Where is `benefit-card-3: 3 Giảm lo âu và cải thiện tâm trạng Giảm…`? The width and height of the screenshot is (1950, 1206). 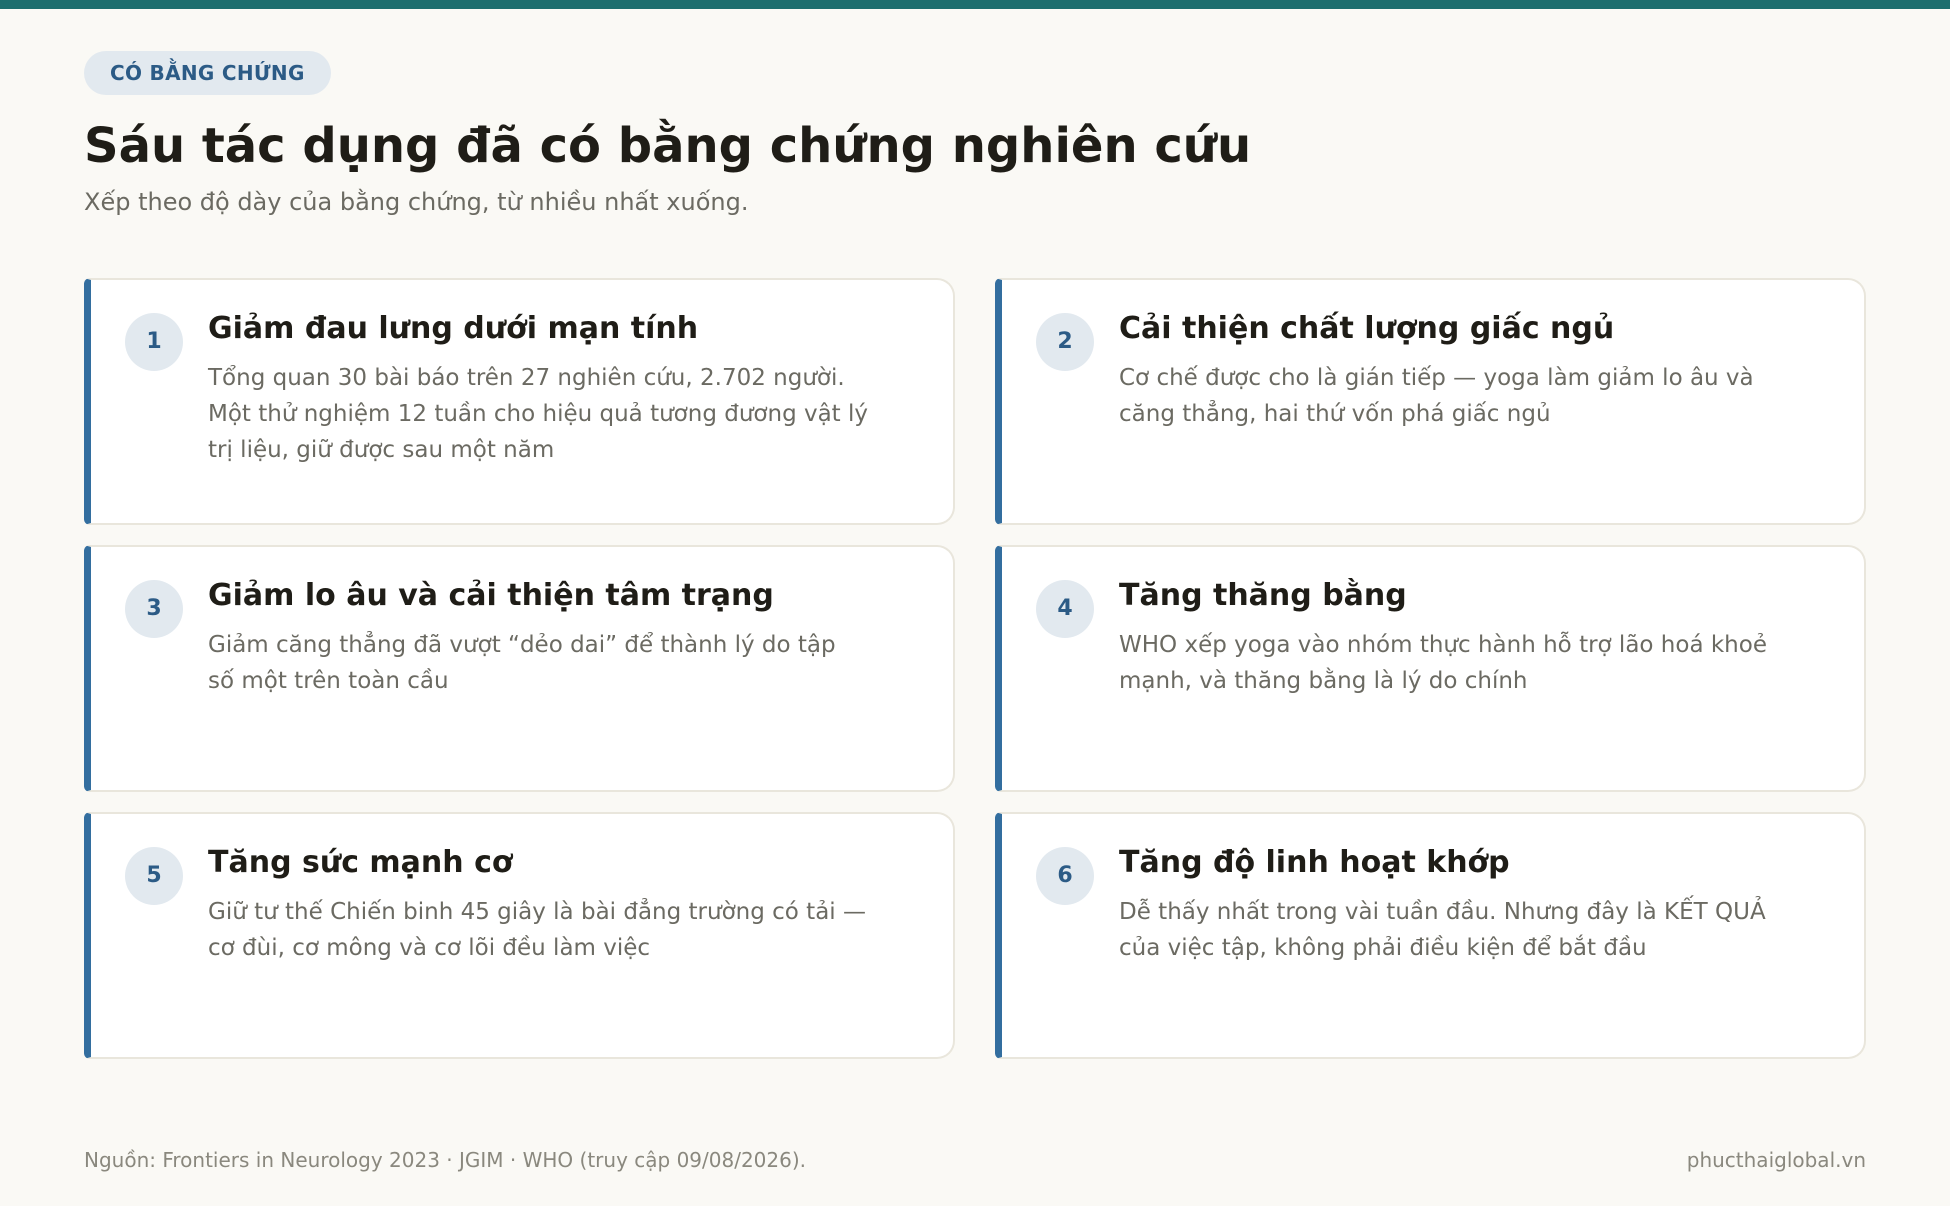
benefit-card-3: 3 Giảm lo âu và cải thiện tâm trạng Giảm… is located at coordinates (519, 668).